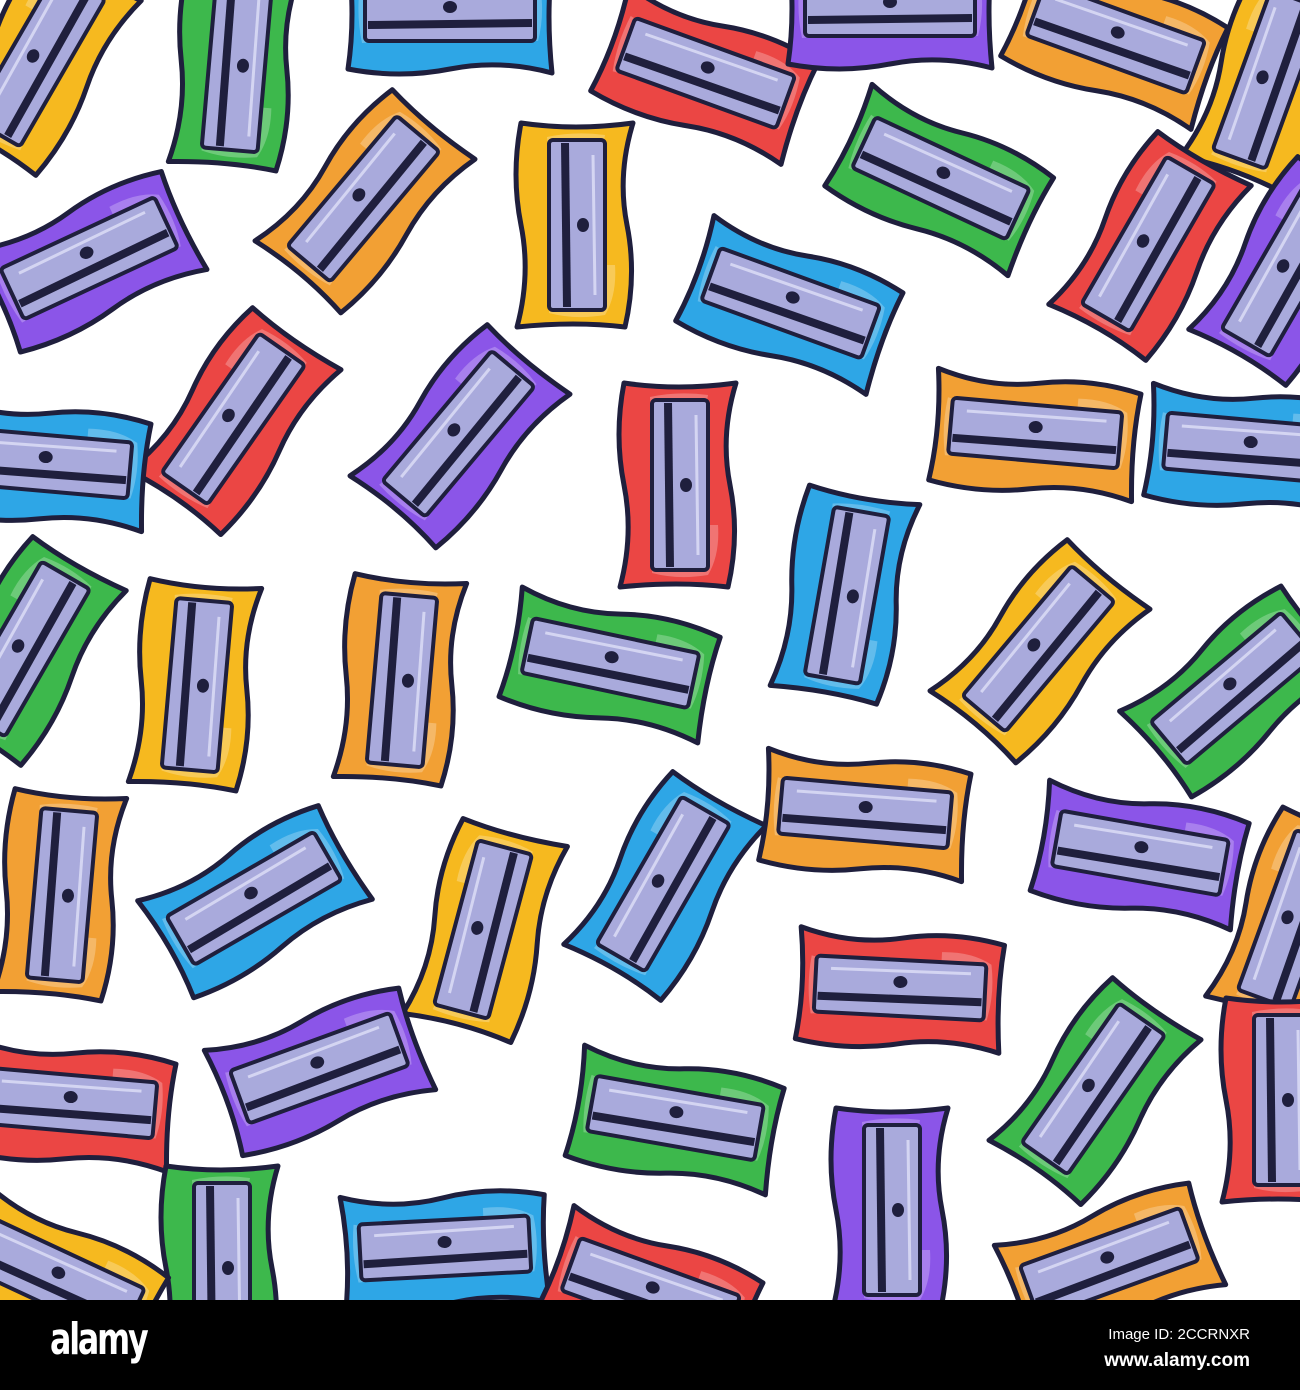 This screenshot has height=1390, width=1300. What do you see at coordinates (99, 1339) in the screenshot?
I see `alamy-logo: alamy` at bounding box center [99, 1339].